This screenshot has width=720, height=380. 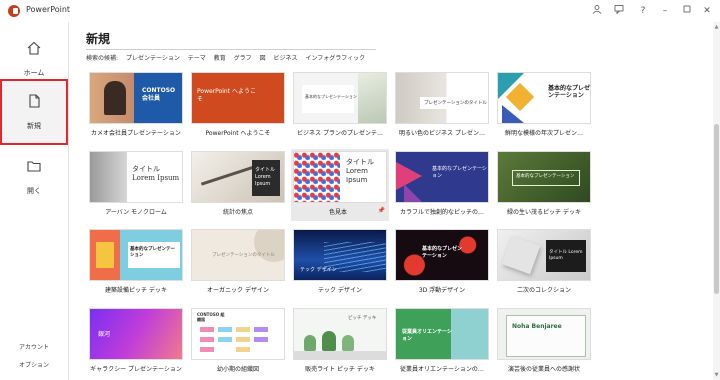 I want to click on scroll-down-icon: ▼, so click(x=716, y=375).